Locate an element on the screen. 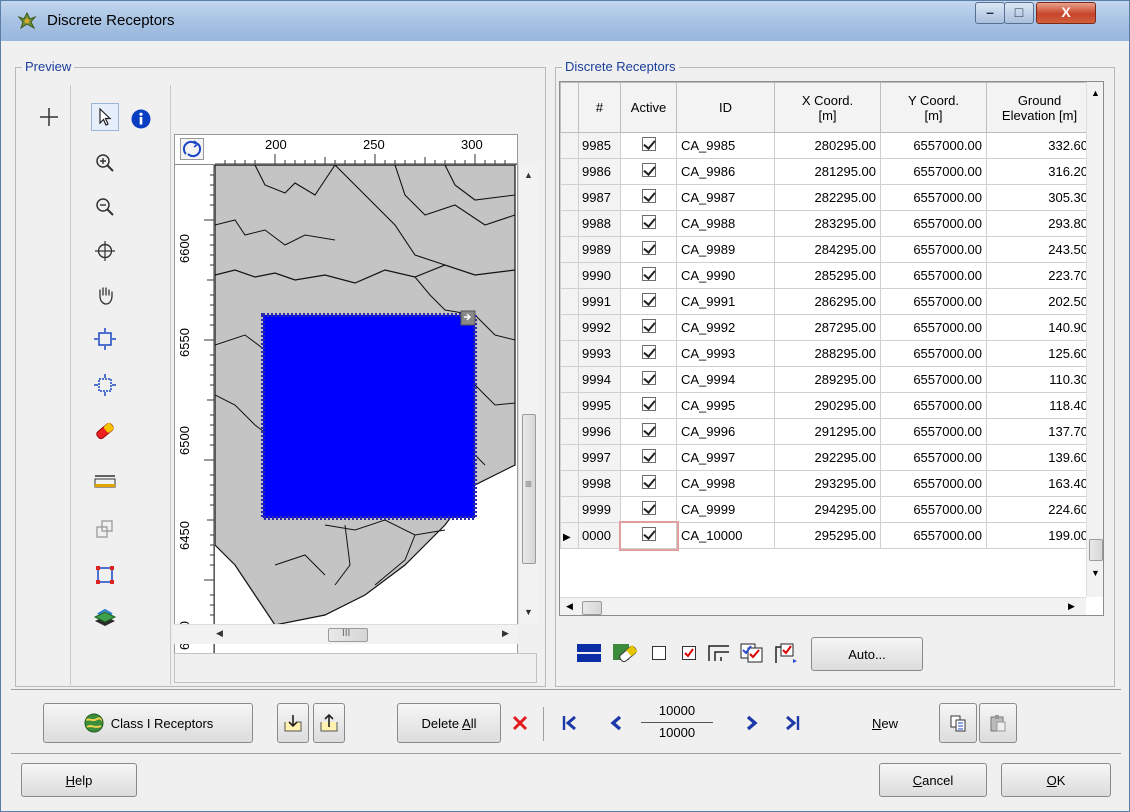 The width and height of the screenshot is (1130, 812). table-scroll-right-icon: ▶ is located at coordinates (1071, 606).